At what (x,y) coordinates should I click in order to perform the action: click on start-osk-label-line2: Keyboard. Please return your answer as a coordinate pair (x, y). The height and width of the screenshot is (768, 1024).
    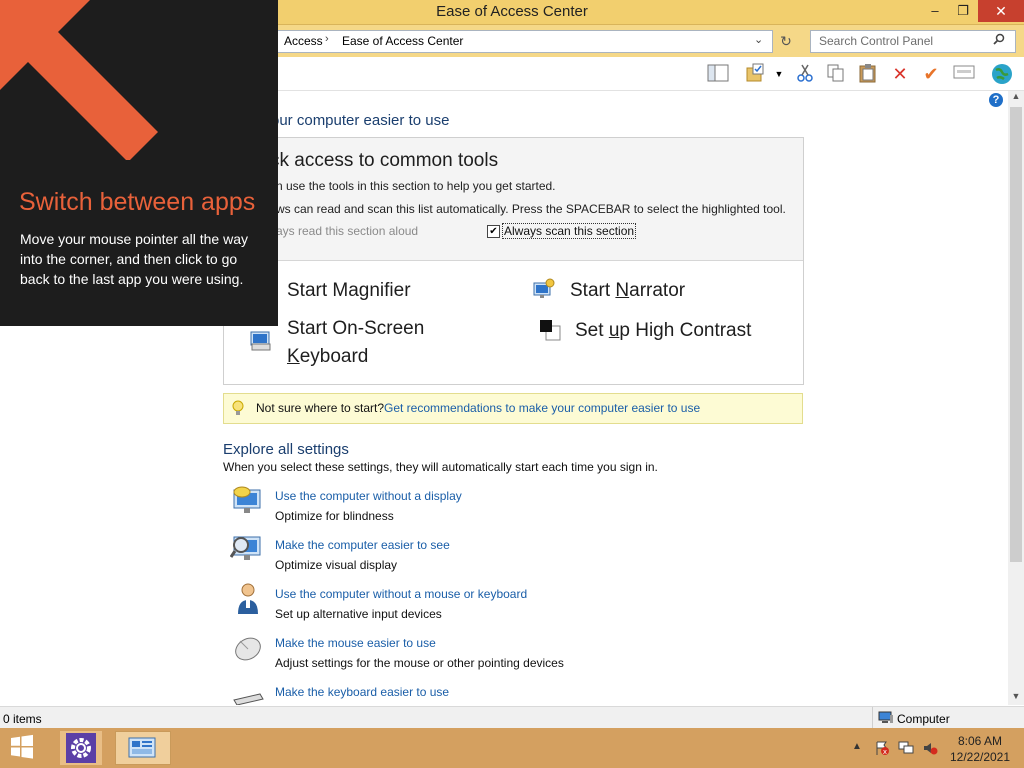
    Looking at the image, I should click on (327, 357).